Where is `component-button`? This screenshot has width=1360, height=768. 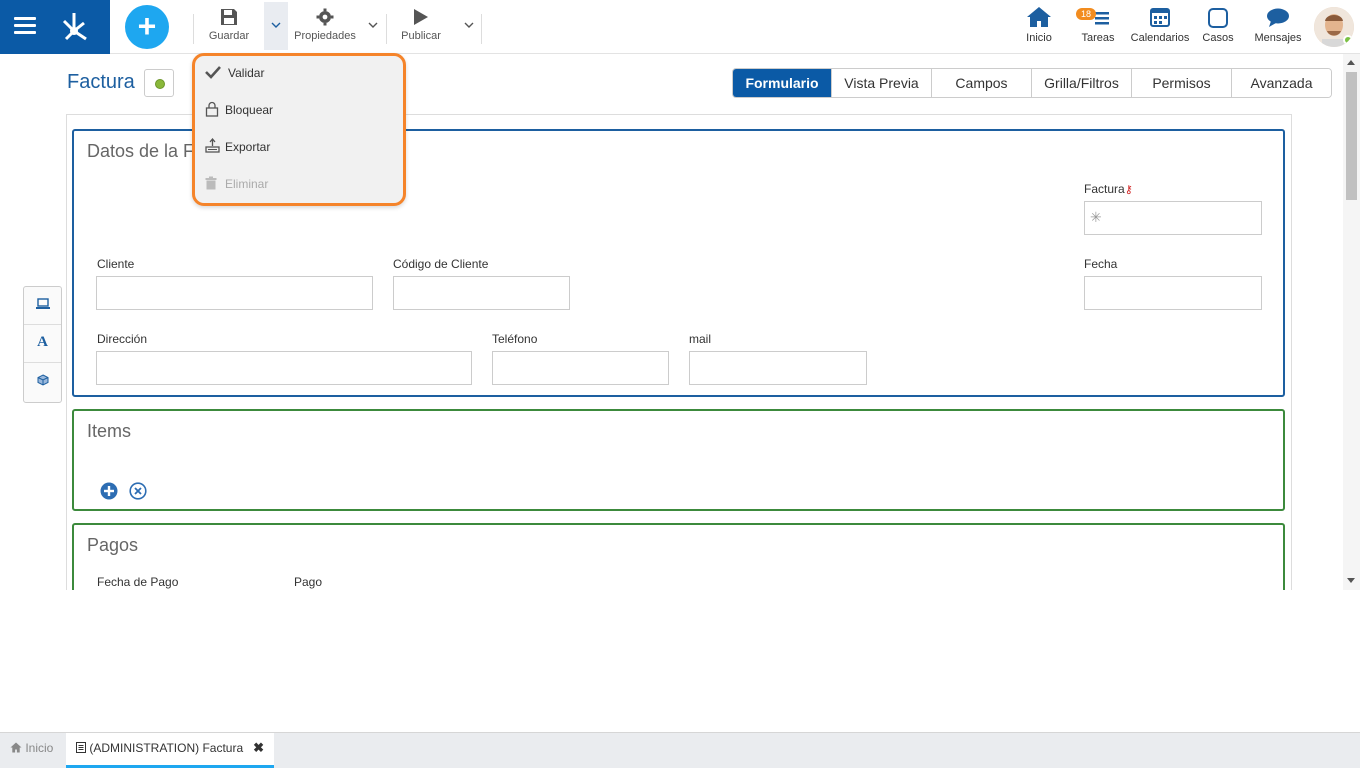
component-button is located at coordinates (42, 382).